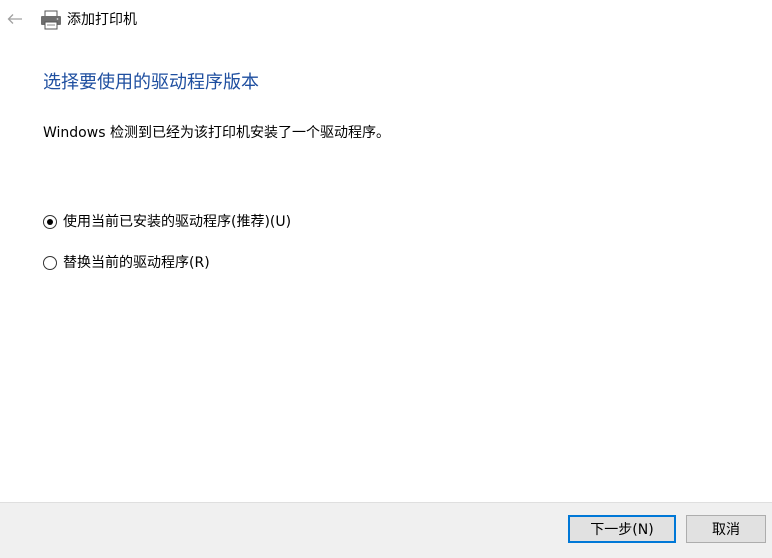 The height and width of the screenshot is (558, 772). Describe the element at coordinates (386, 530) in the screenshot. I see `footer-bar: 下一步(N) 取消` at that location.